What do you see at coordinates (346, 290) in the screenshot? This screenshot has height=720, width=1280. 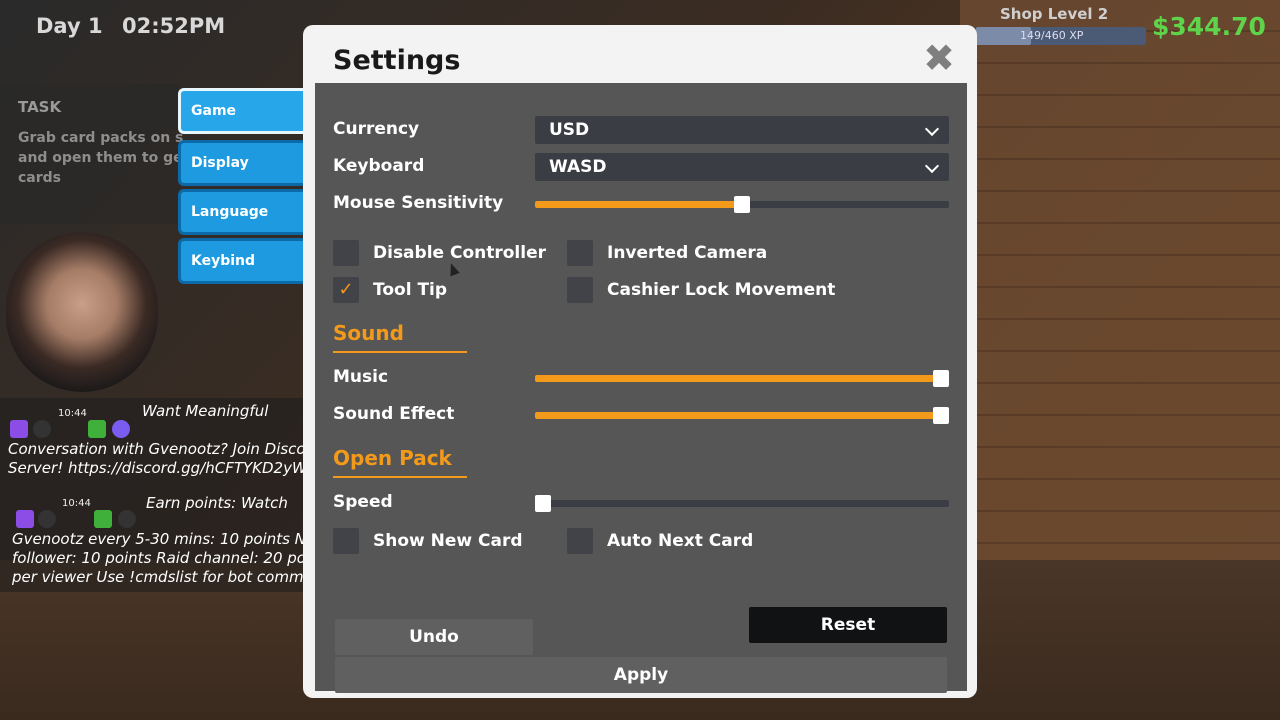 I see `tool-tip-checkbox: ✓` at bounding box center [346, 290].